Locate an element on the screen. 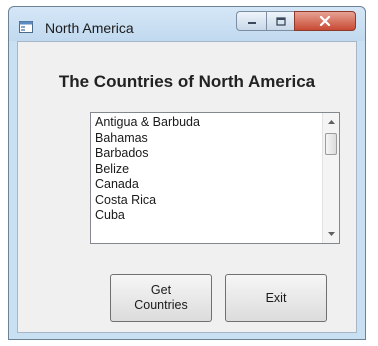 The image size is (378, 346). list-item: Bahamas is located at coordinates (147, 139).